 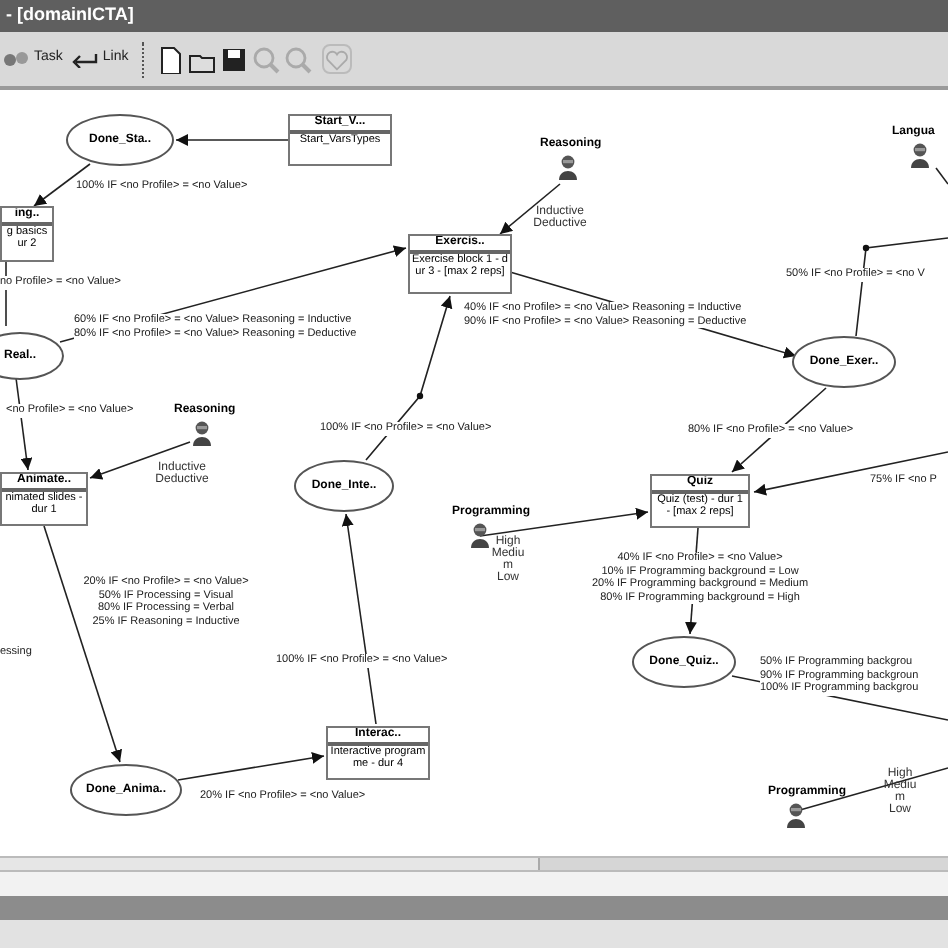 I want to click on save-button, so click(x=233, y=59).